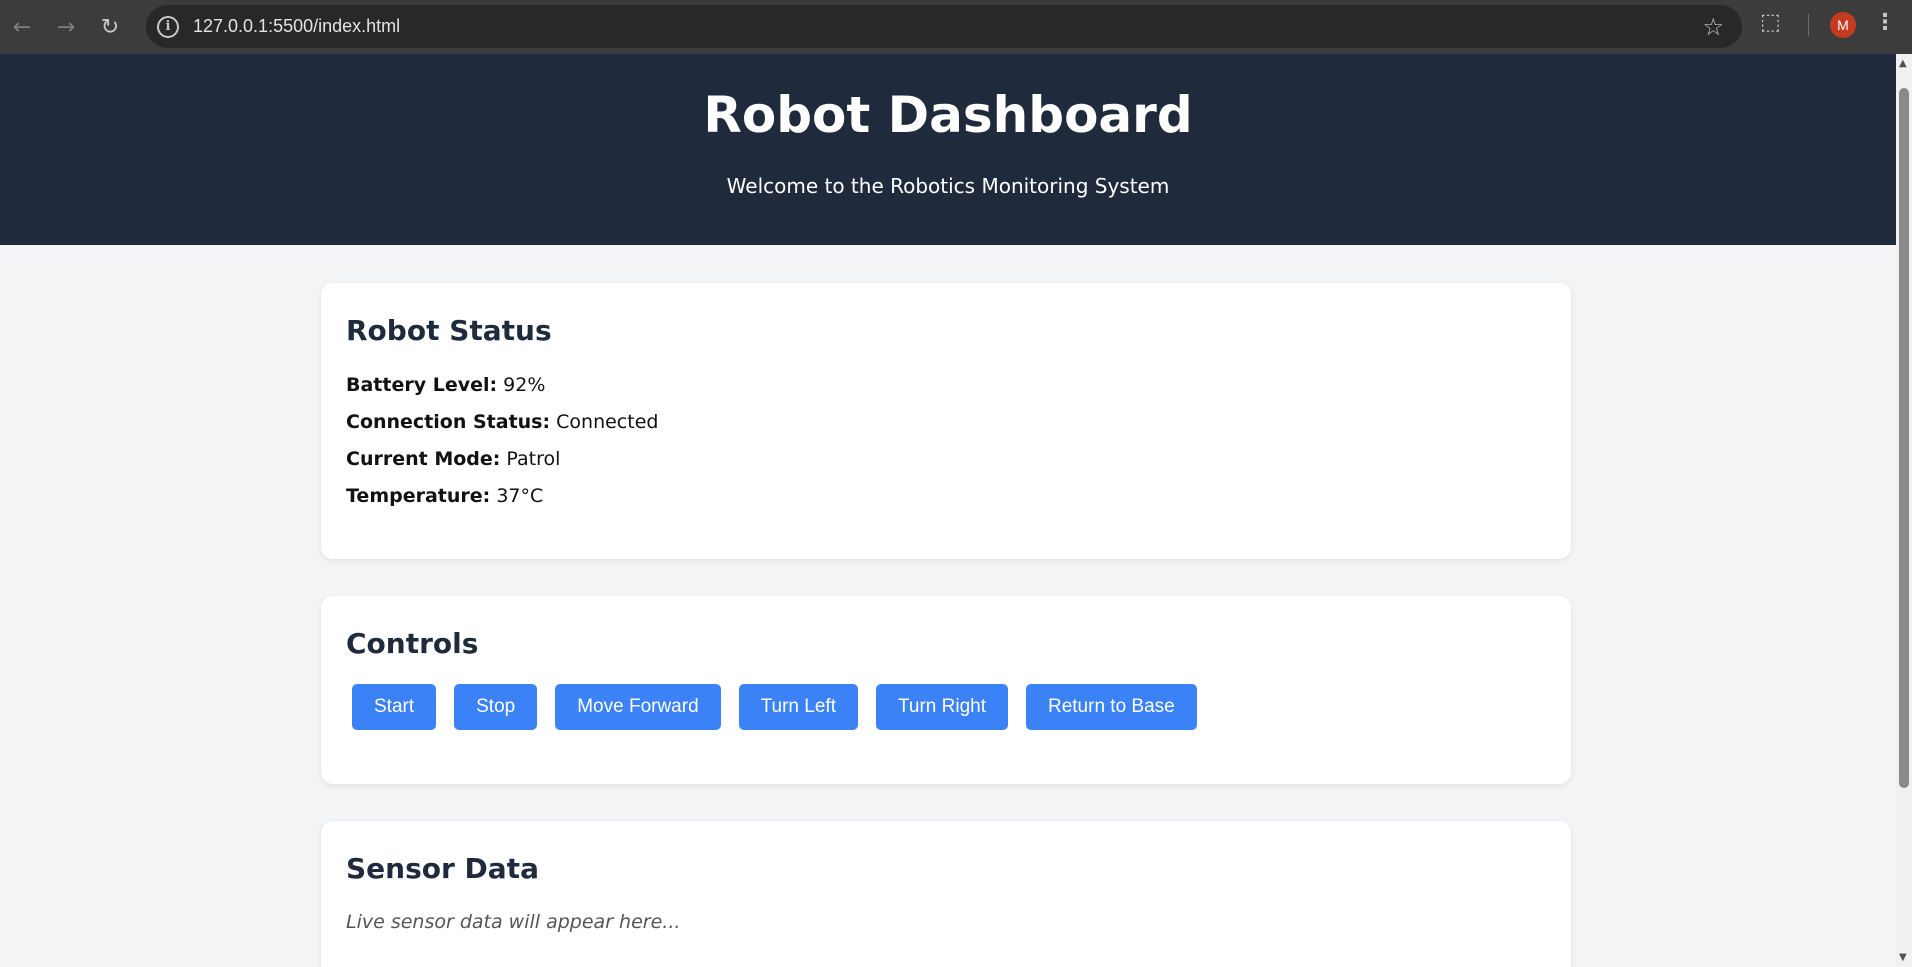 The height and width of the screenshot is (967, 1912). I want to click on address-bar: i 127.0.0.1:5500/index.html ☆, so click(944, 26).